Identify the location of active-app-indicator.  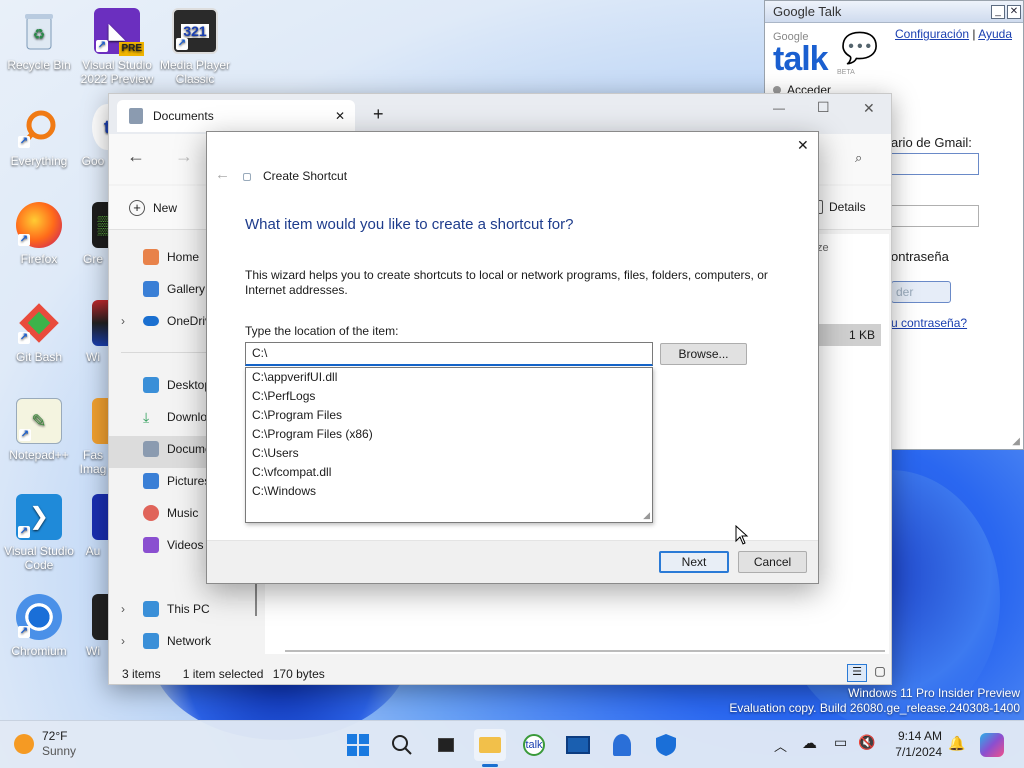
(490, 765).